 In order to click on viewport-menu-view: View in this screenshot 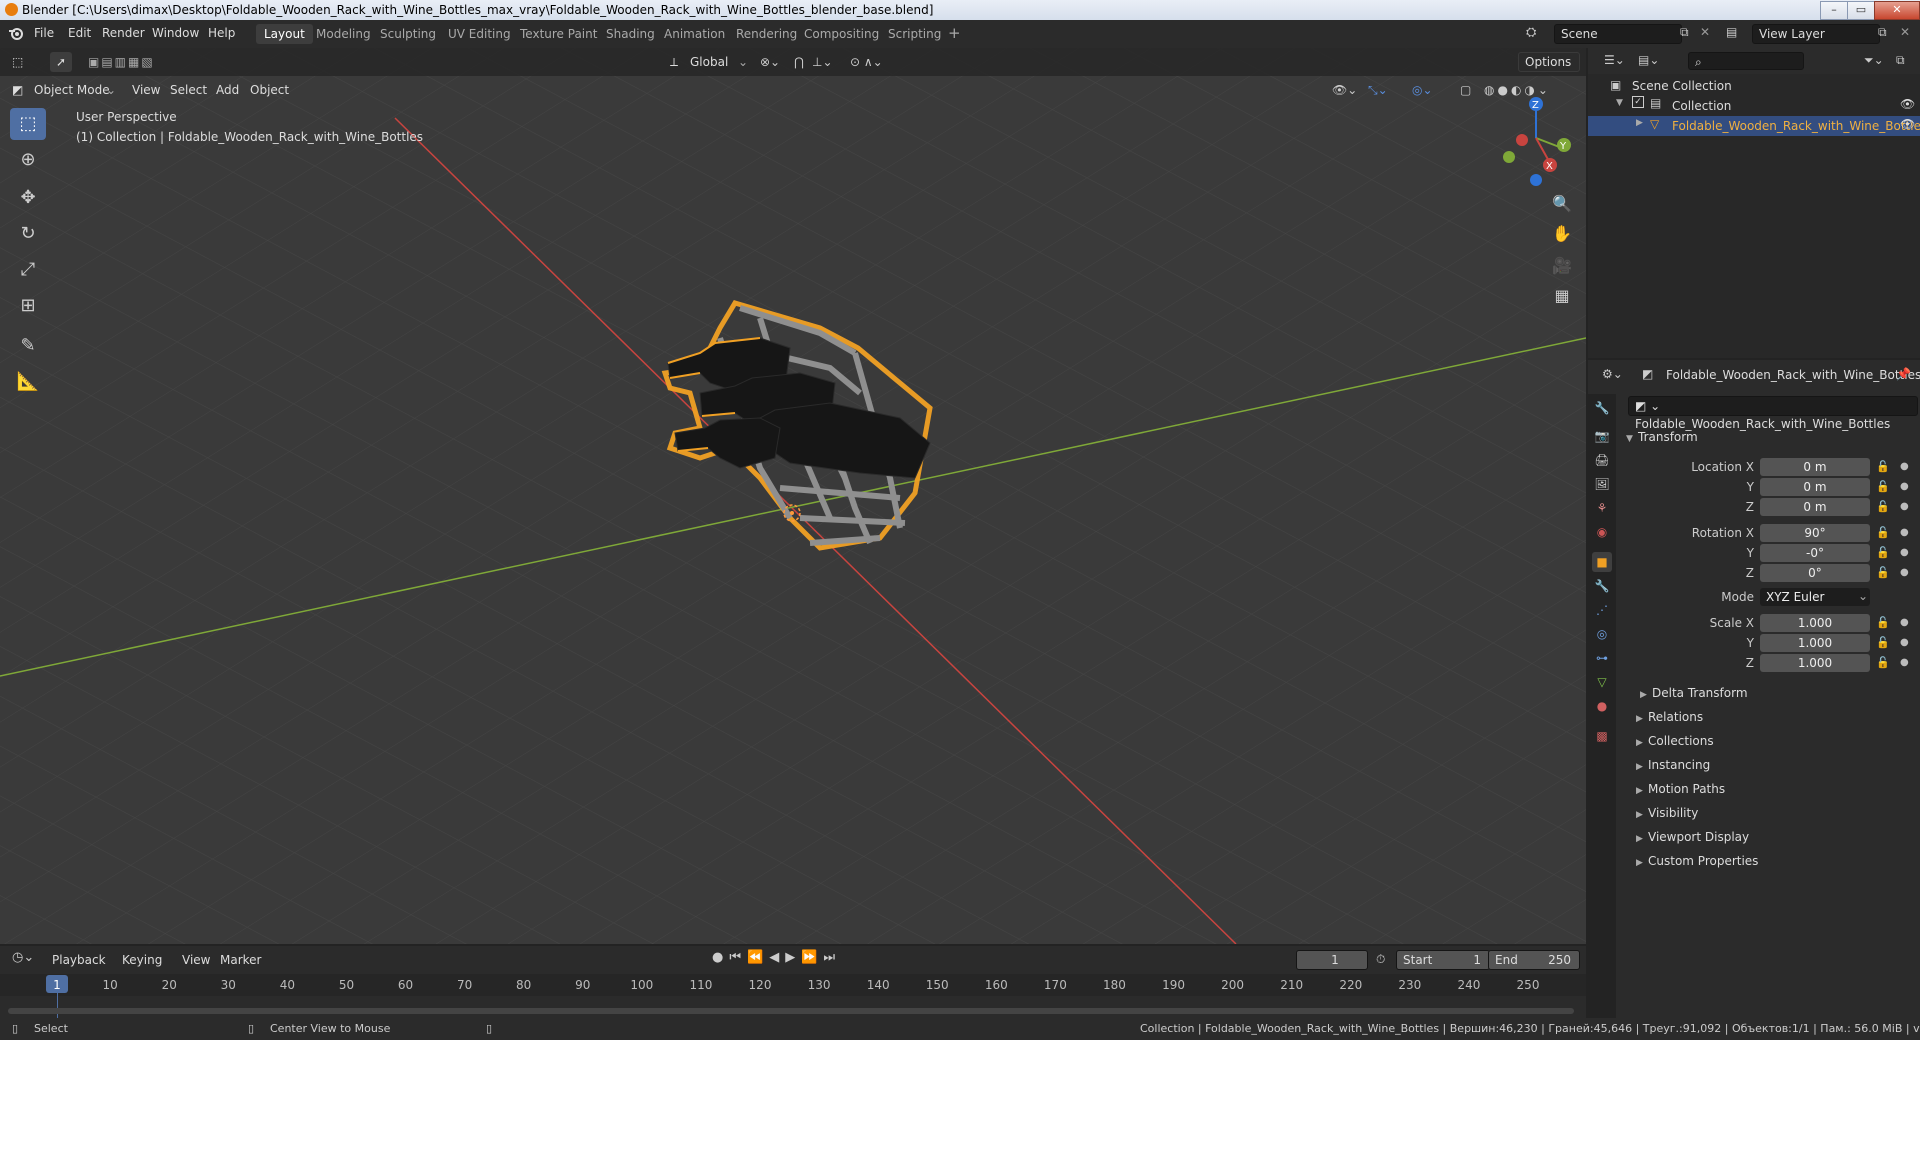, I will do `click(146, 90)`.